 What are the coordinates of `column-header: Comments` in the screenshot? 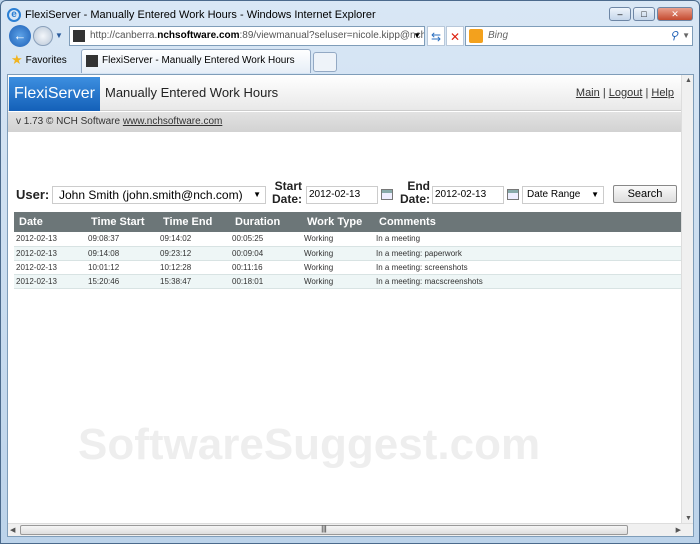 It's located at (527, 222).